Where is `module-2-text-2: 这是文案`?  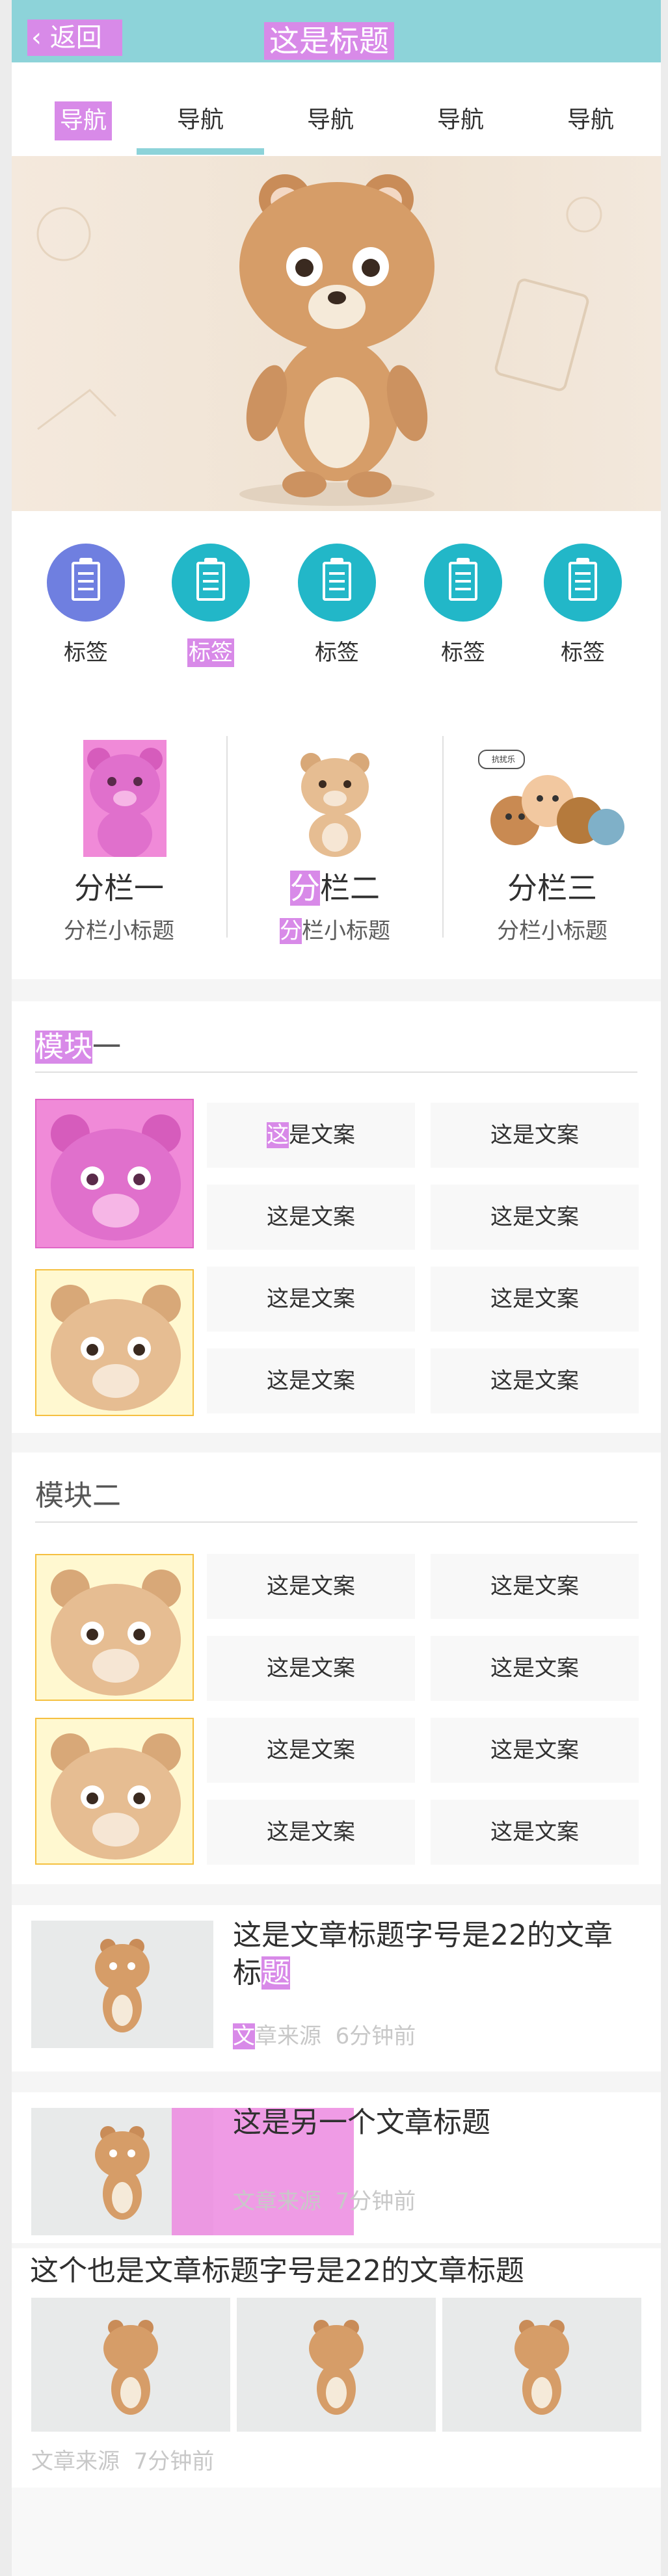
module-2-text-2: 这是文案 is located at coordinates (535, 1586).